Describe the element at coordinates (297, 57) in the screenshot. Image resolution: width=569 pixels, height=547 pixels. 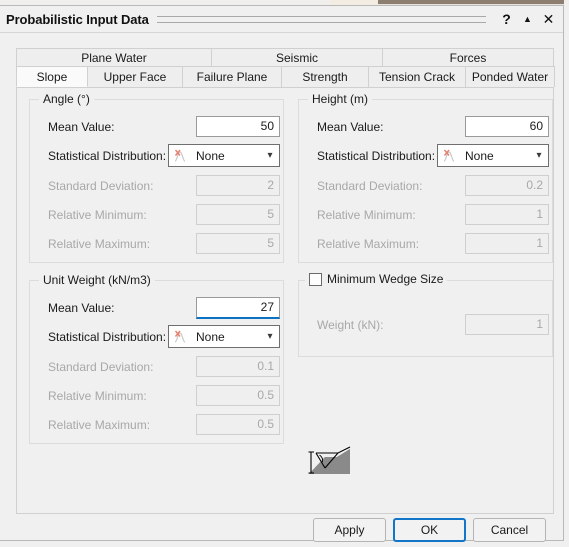
I see `tab-seismic: Seismic` at that location.